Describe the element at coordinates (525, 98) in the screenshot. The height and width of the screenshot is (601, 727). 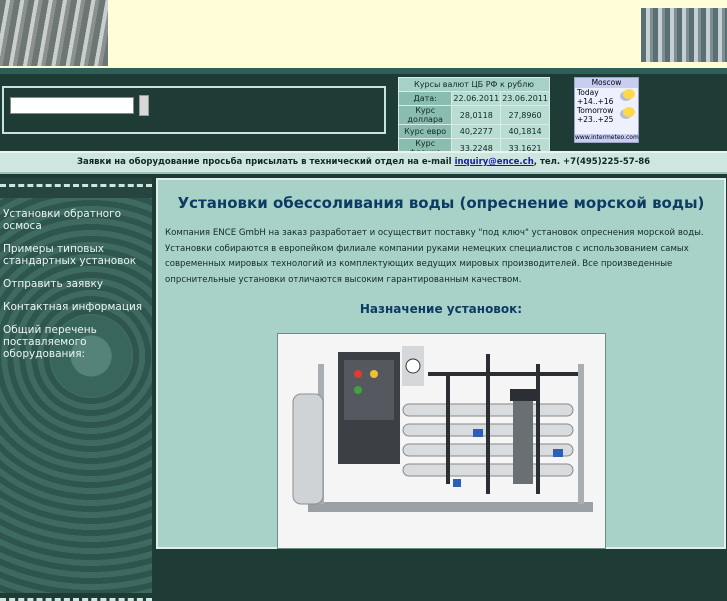
I see `rates-date-2: 23.06.2011` at that location.